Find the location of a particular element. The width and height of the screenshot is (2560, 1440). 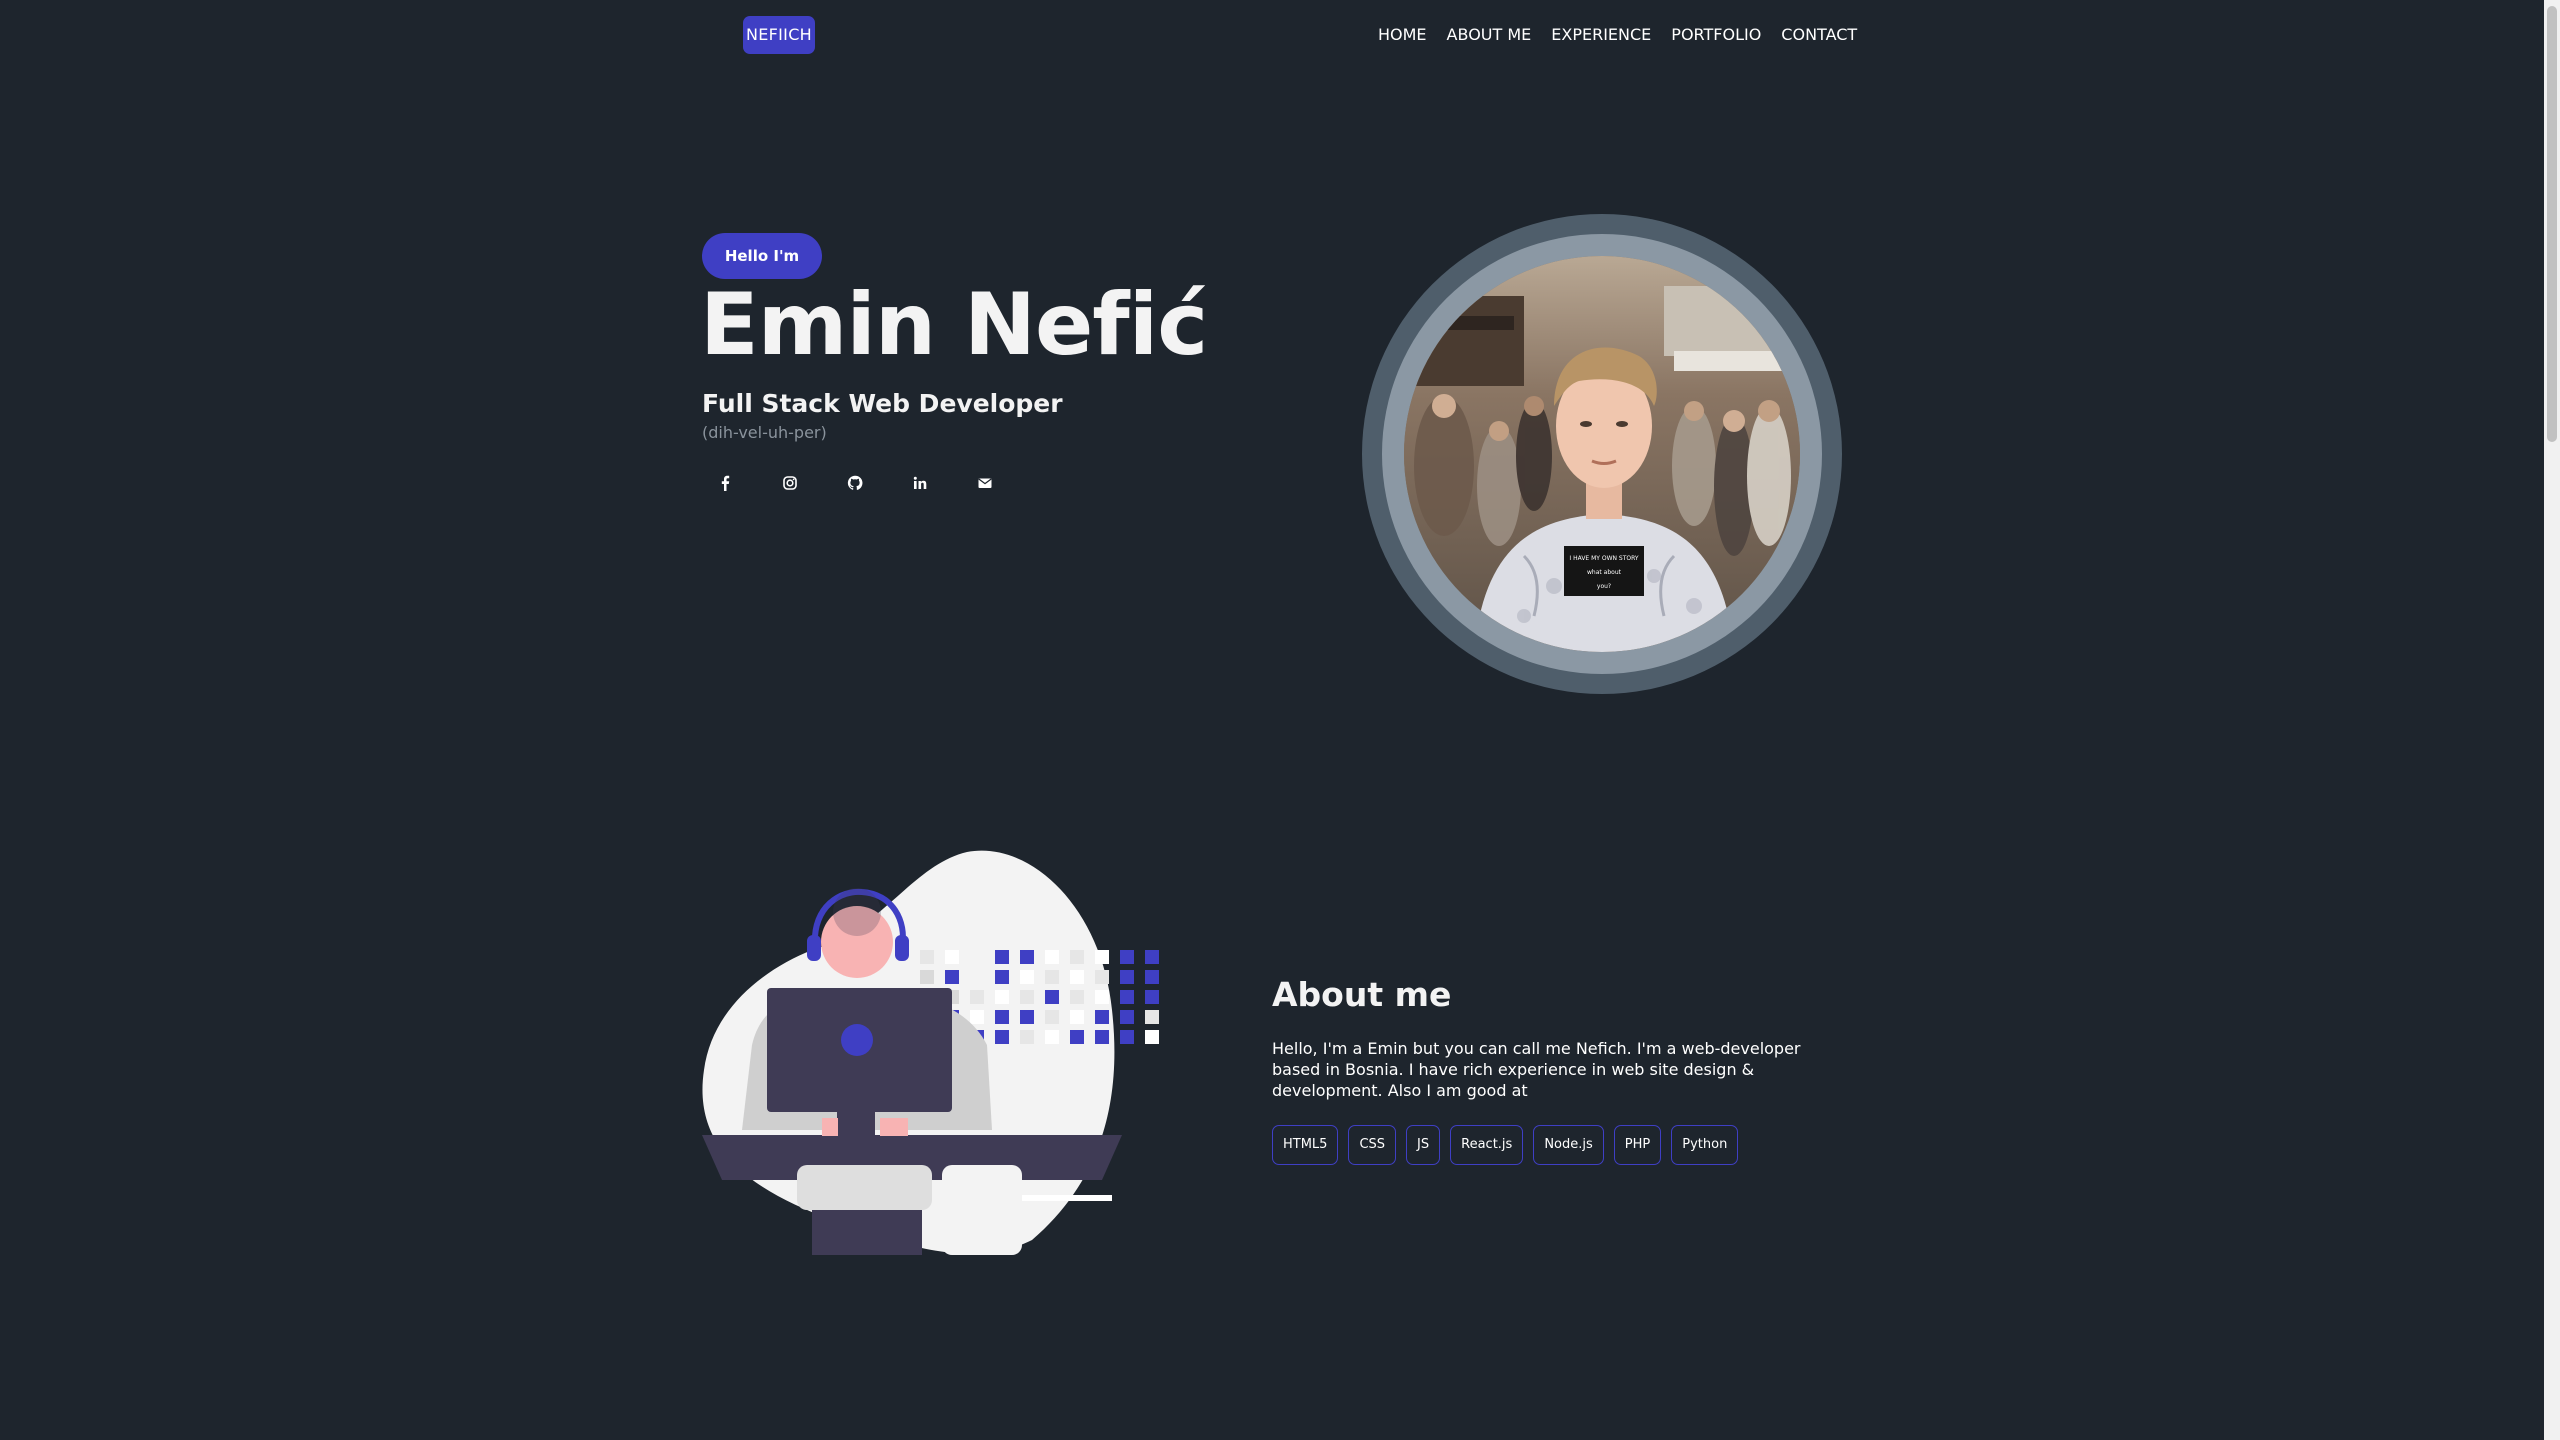

shirt-text-line-1: I HAVE MY OWN STORY is located at coordinates (1603, 558).